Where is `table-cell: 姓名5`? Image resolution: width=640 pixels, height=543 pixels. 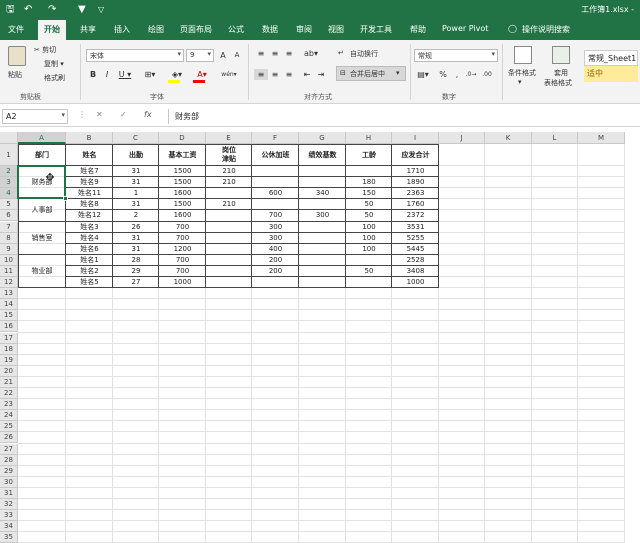 table-cell: 姓名5 is located at coordinates (89, 282).